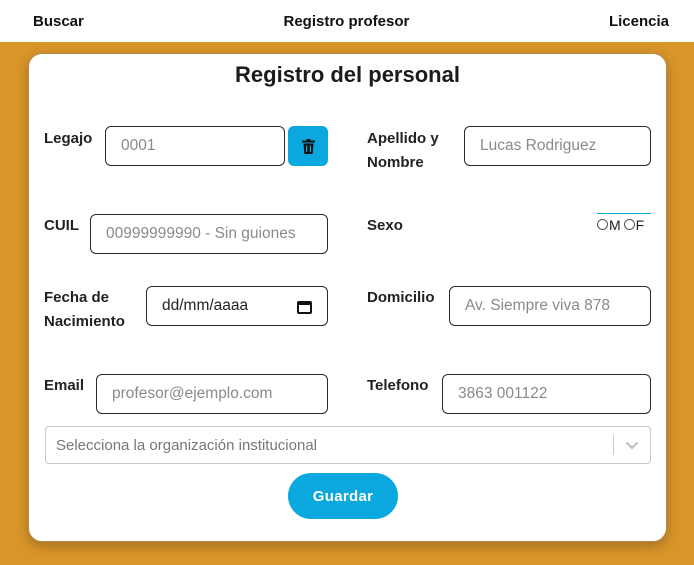 The height and width of the screenshot is (565, 694). What do you see at coordinates (557, 146) in the screenshot?
I see `apellido-nombre-input` at bounding box center [557, 146].